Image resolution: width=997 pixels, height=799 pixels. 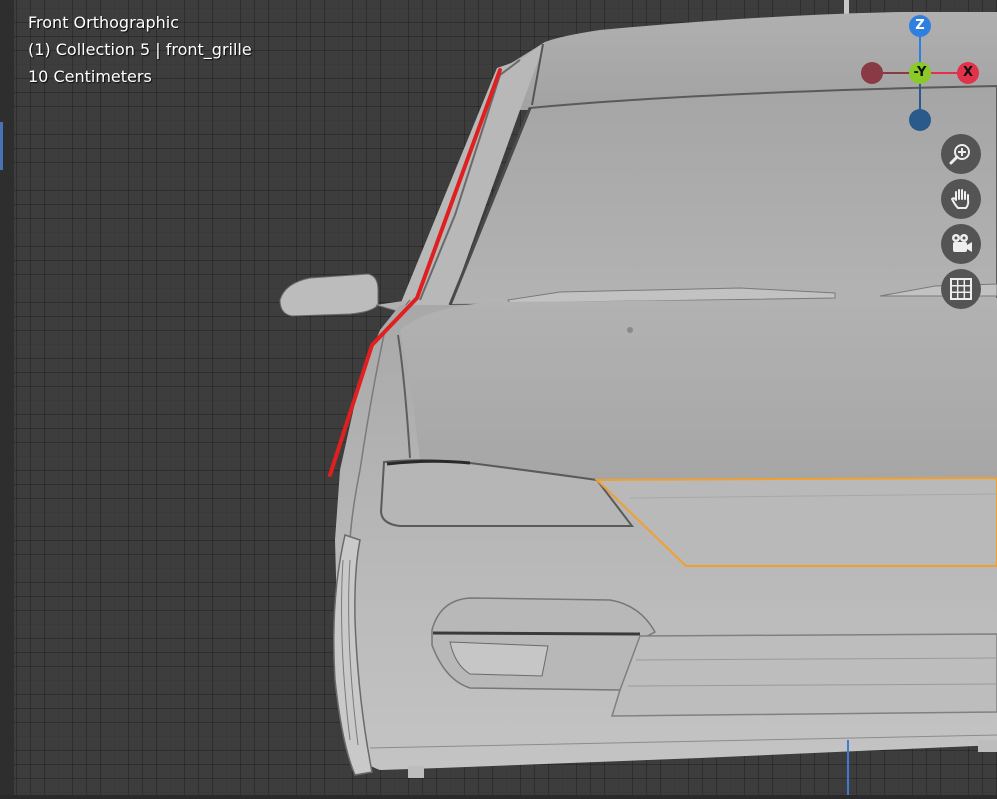 What do you see at coordinates (329, 295) in the screenshot?
I see `side-mirror` at bounding box center [329, 295].